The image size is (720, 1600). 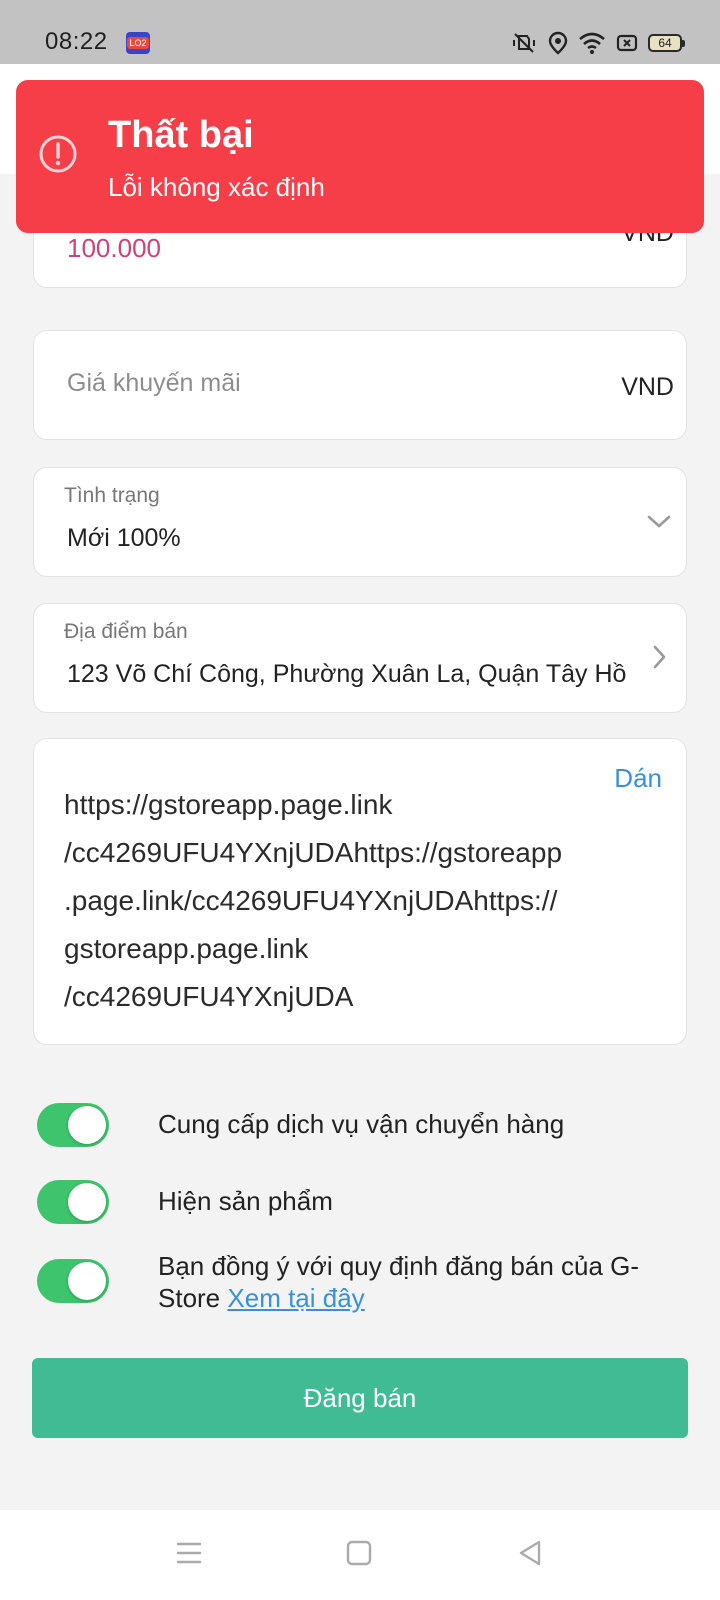 I want to click on vibrate-off-icon, so click(x=524, y=43).